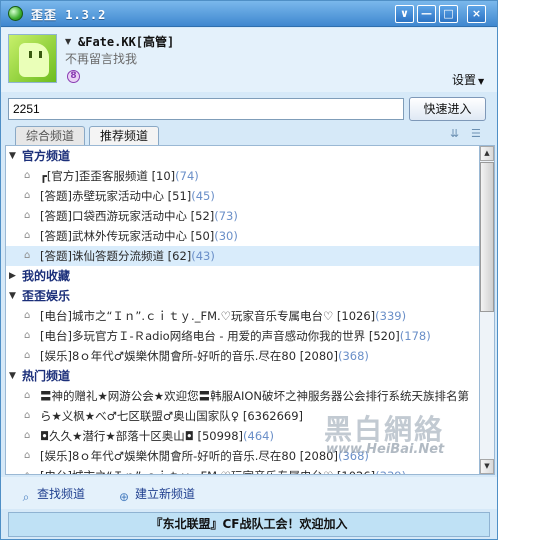  Describe the element at coordinates (242, 296) in the screenshot. I see `channel-group: ▼ 歪歪娱乐` at that location.